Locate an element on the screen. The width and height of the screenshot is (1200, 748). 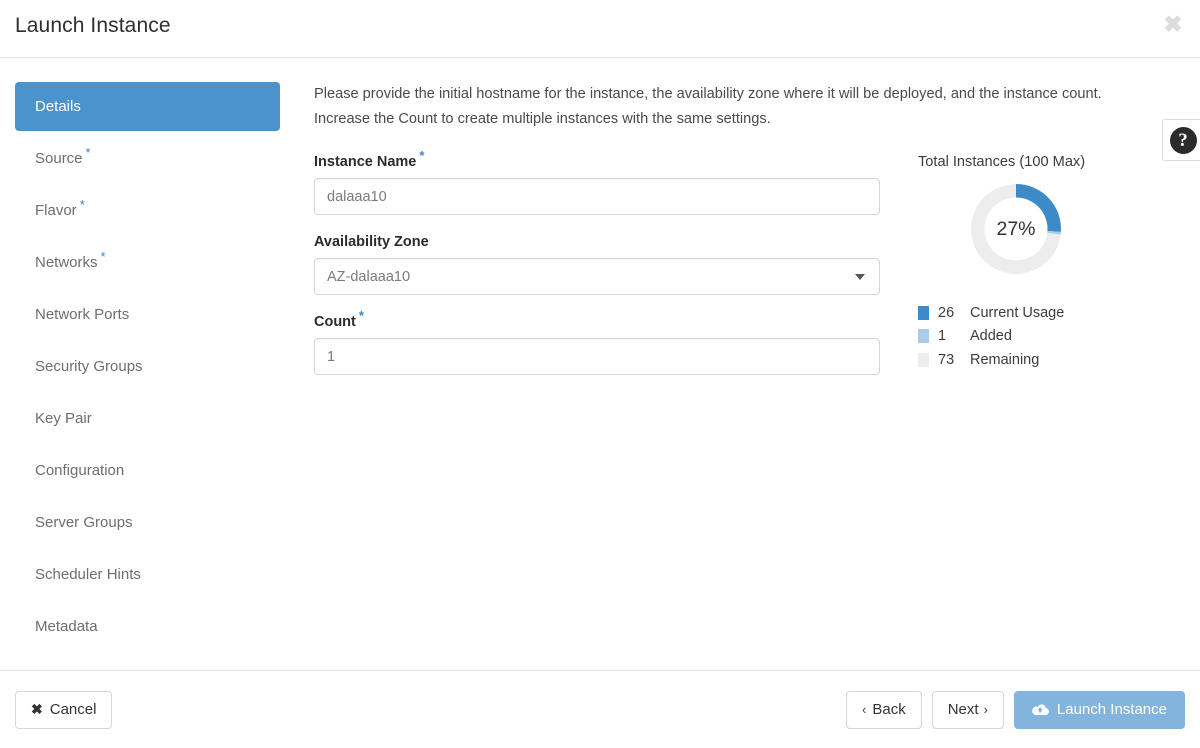
launch-instance-button-label: Launch Instance is located at coordinates (1111, 709).